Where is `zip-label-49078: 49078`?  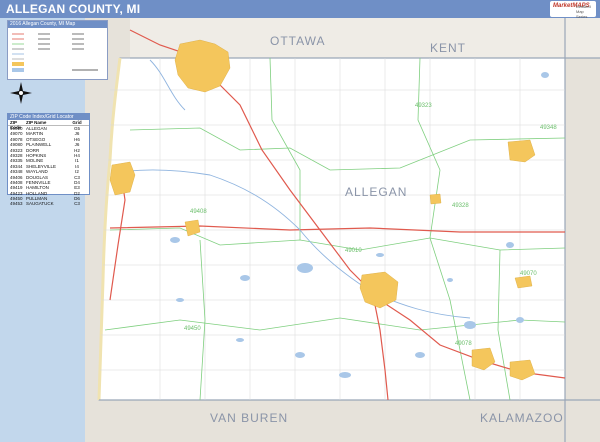
zip-label-49078: 49078 is located at coordinates (463, 344).